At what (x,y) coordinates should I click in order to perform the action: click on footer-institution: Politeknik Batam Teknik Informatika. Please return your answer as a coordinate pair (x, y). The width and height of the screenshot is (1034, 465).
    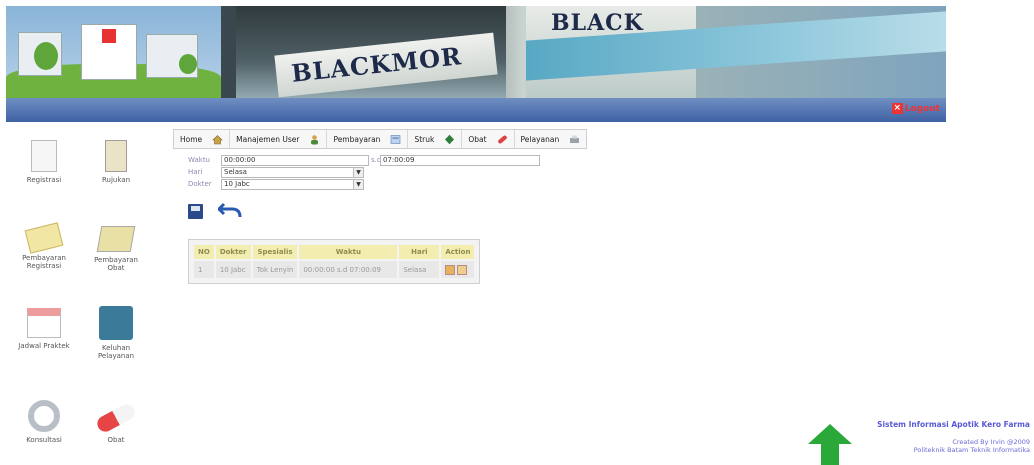
    Looking at the image, I should click on (971, 450).